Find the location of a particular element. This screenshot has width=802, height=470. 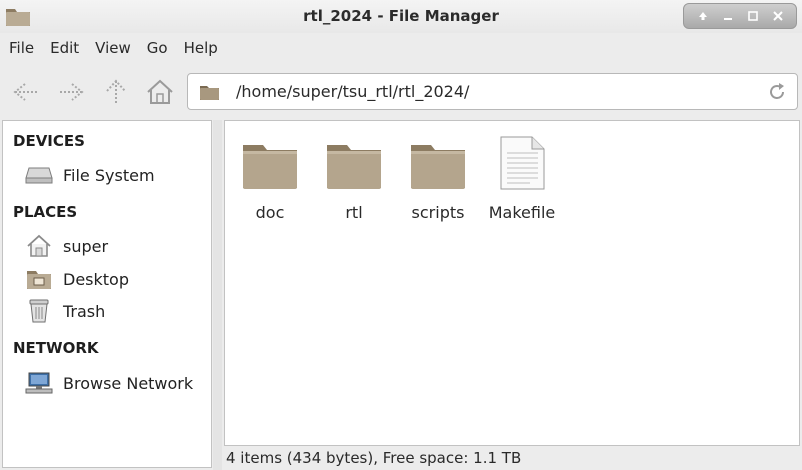

status-bar: 4 items (434 bytes), Free space: 1.1 TB is located at coordinates (374, 458).